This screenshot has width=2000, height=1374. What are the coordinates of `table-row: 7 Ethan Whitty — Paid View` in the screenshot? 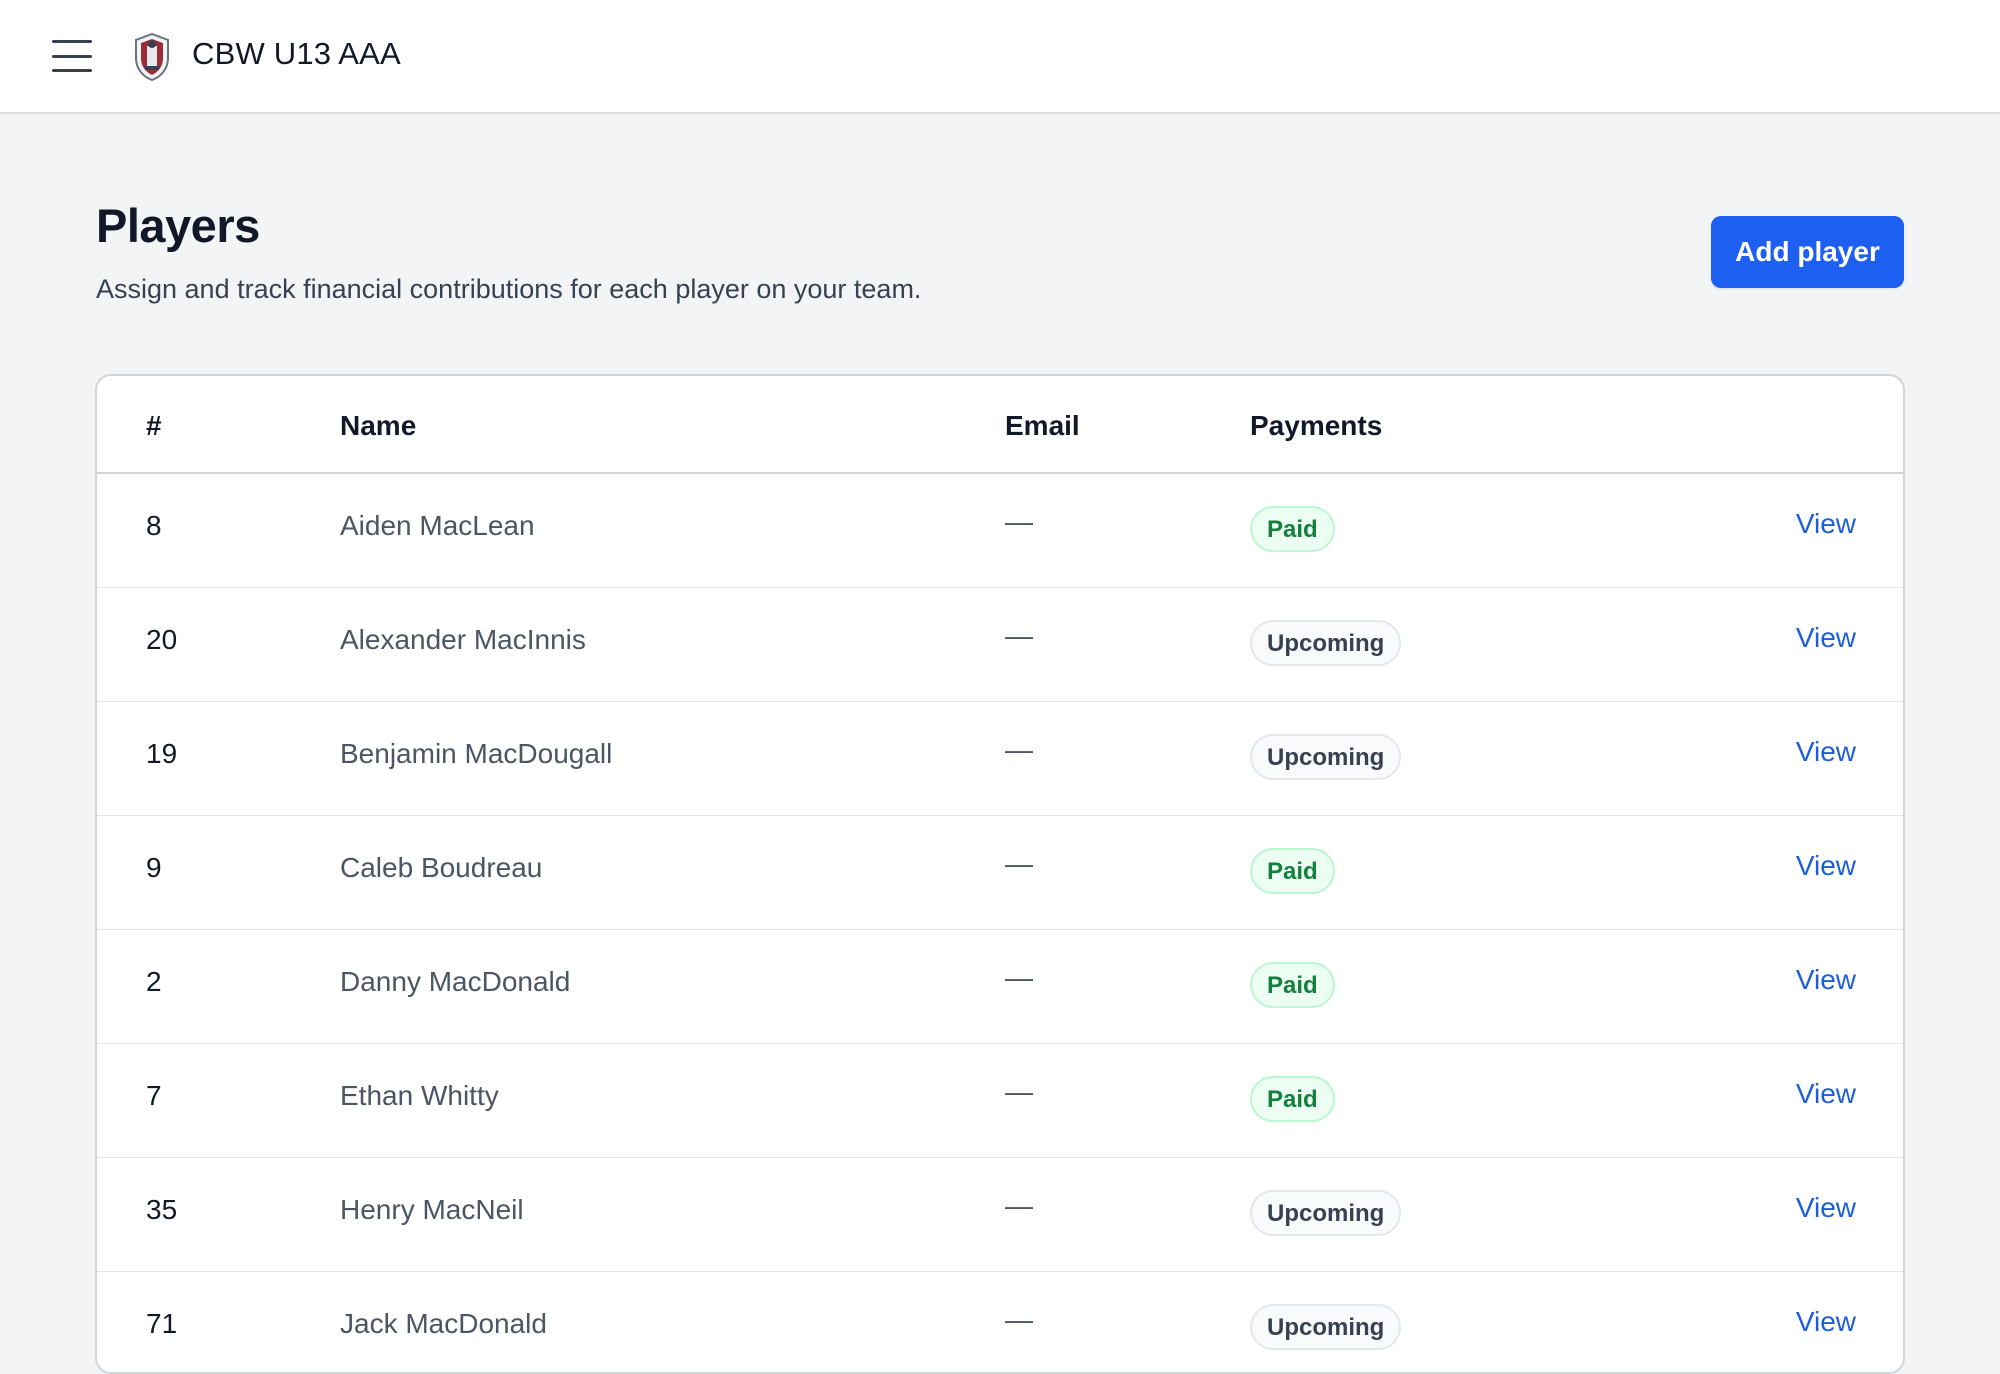 It's located at (1000, 1101).